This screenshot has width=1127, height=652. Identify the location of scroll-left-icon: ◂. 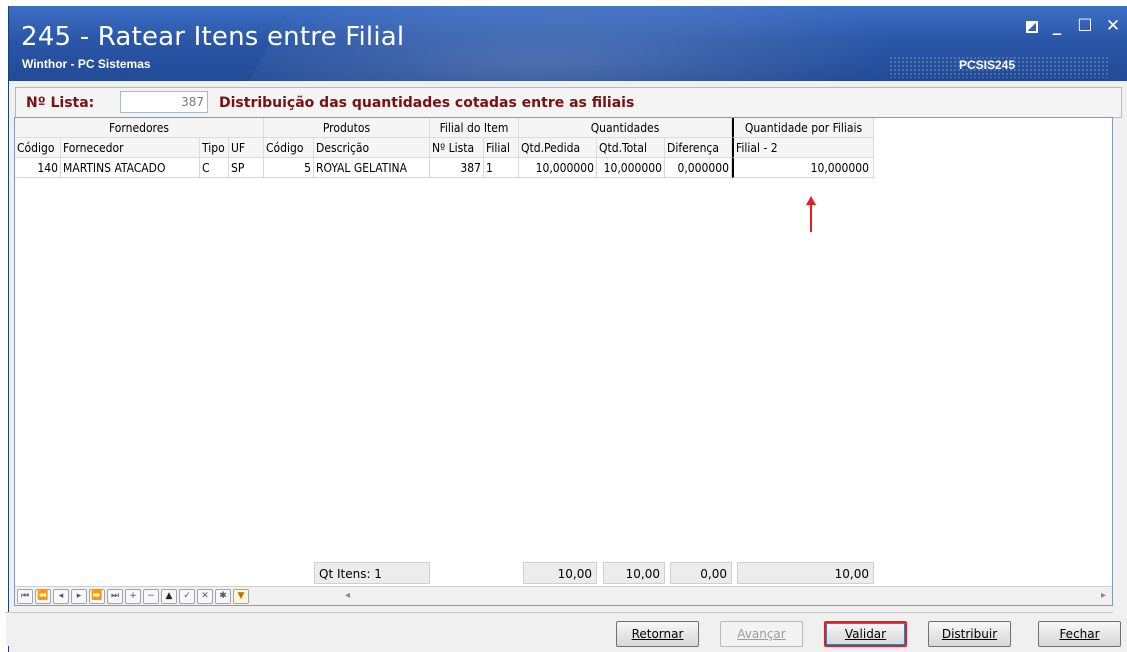
(347, 595).